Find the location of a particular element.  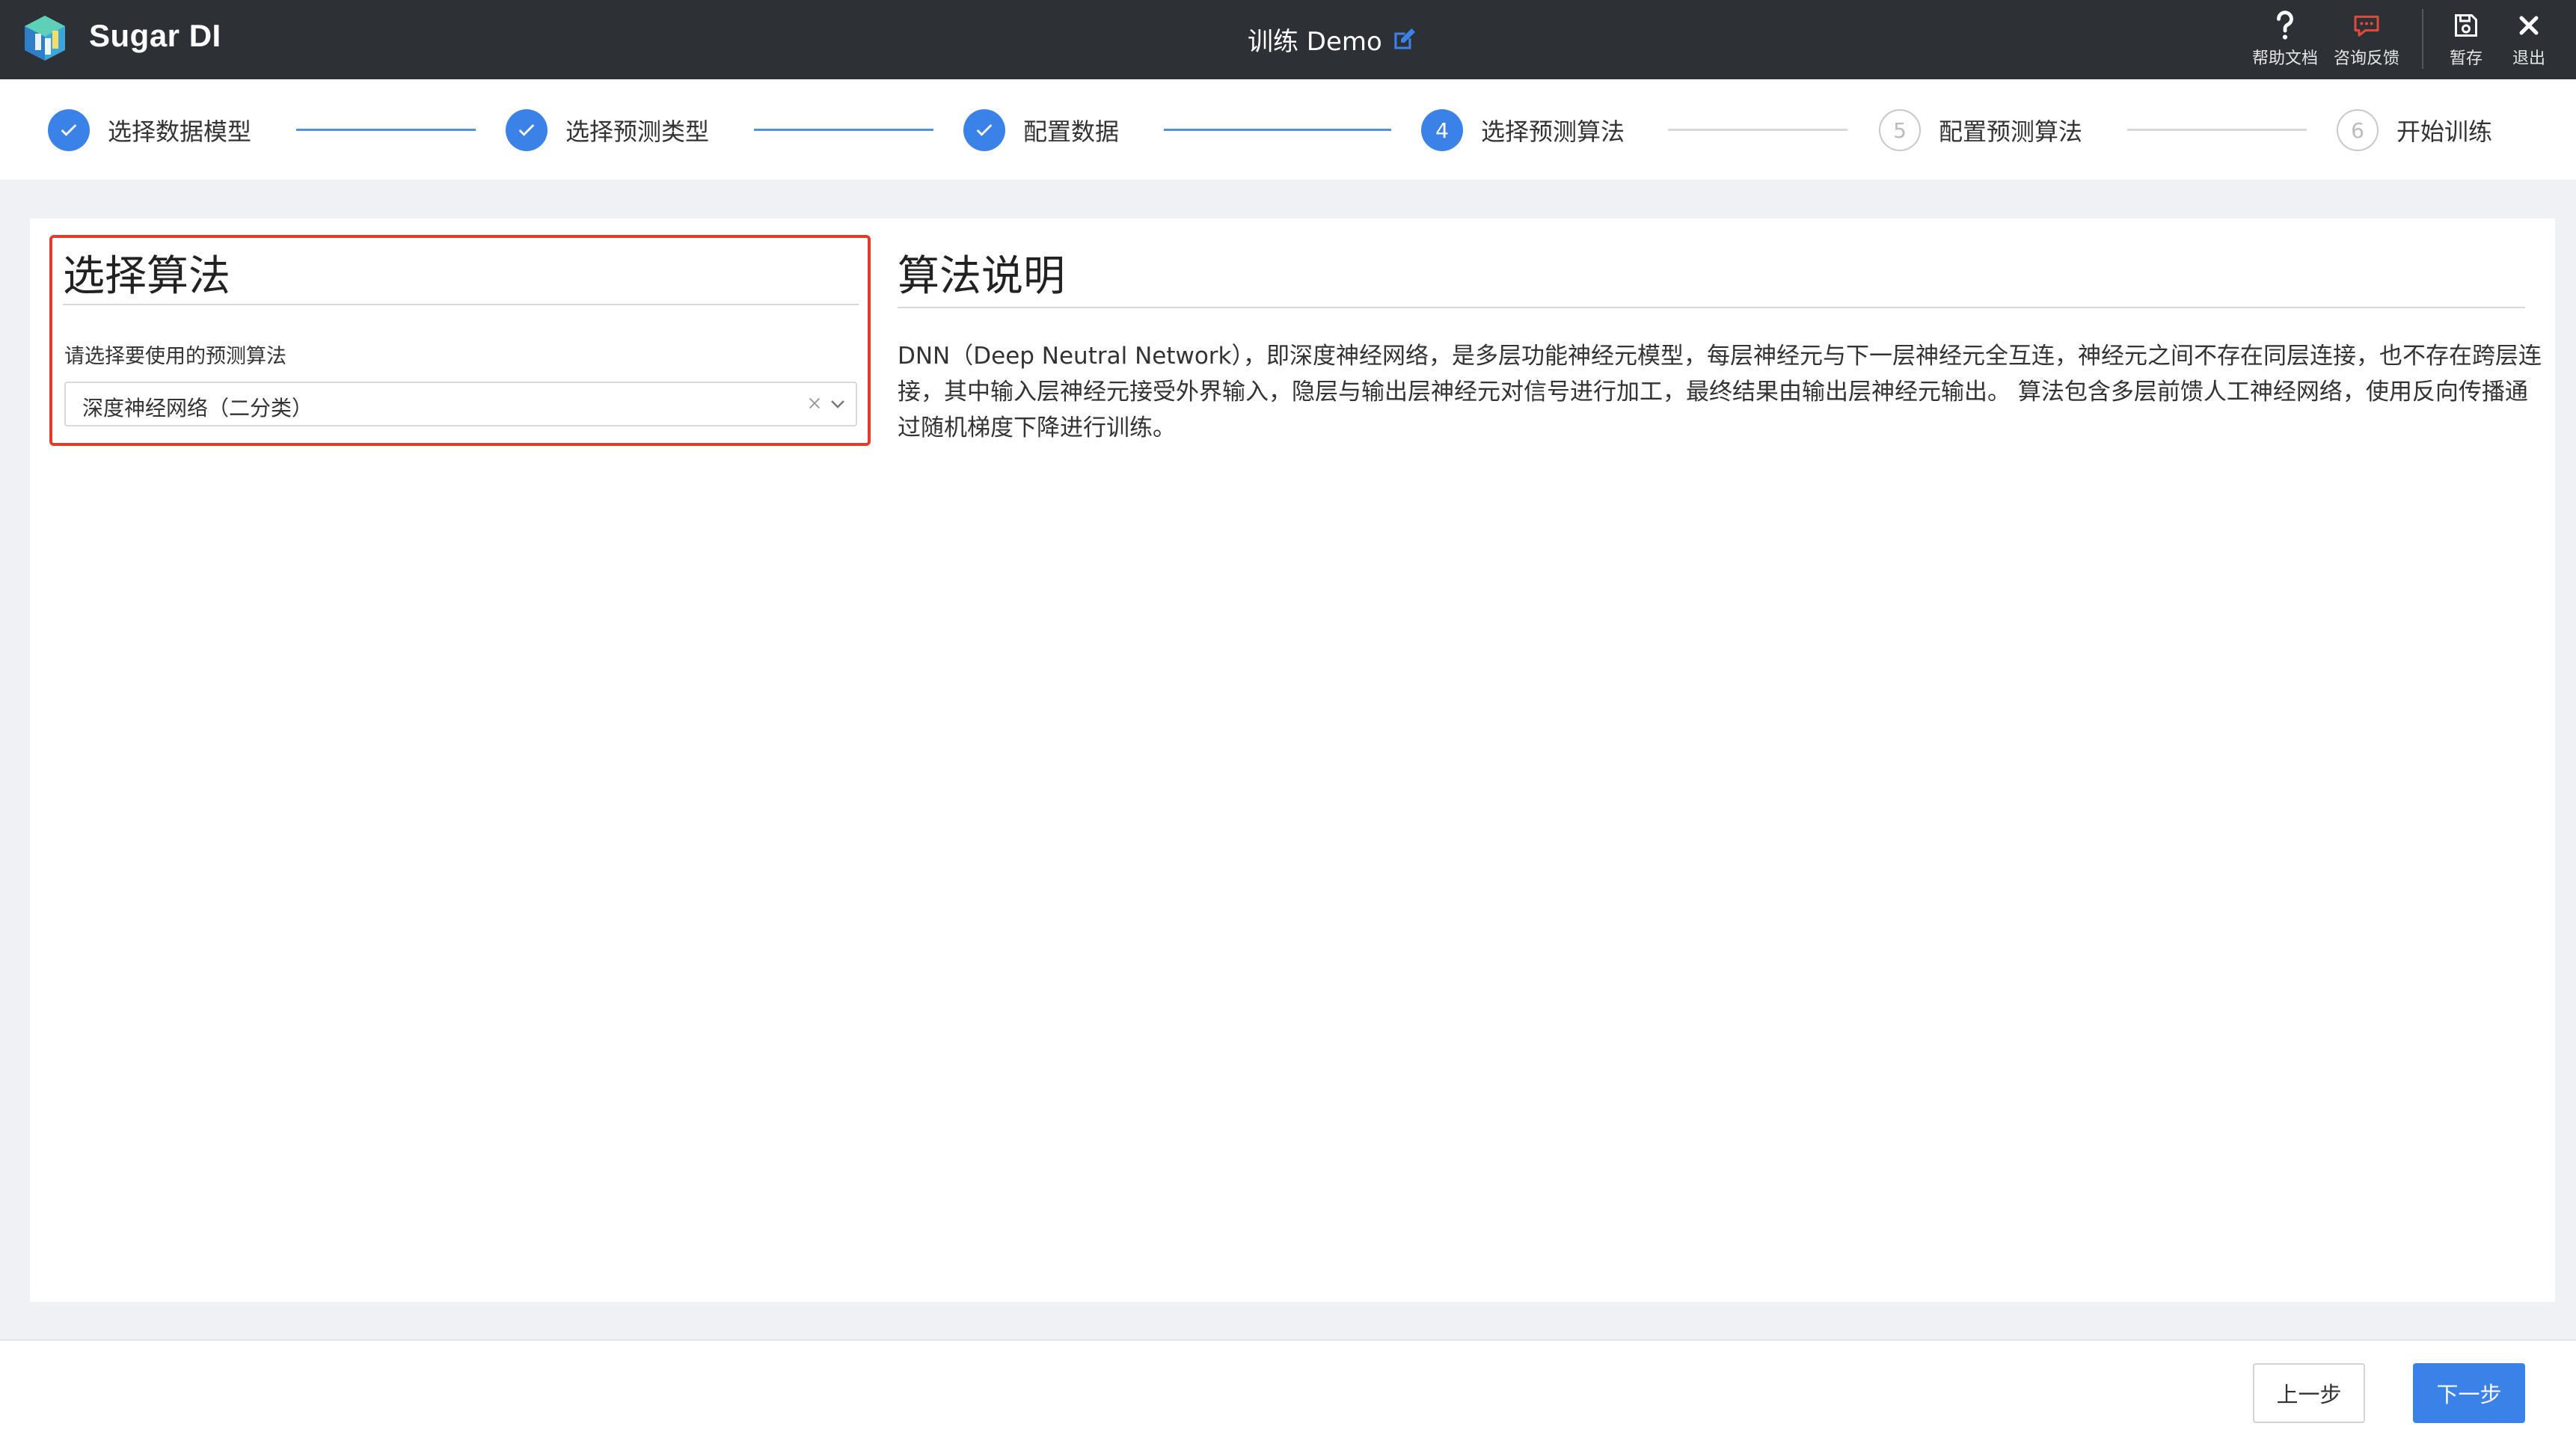

chevron-down-icon is located at coordinates (838, 404).